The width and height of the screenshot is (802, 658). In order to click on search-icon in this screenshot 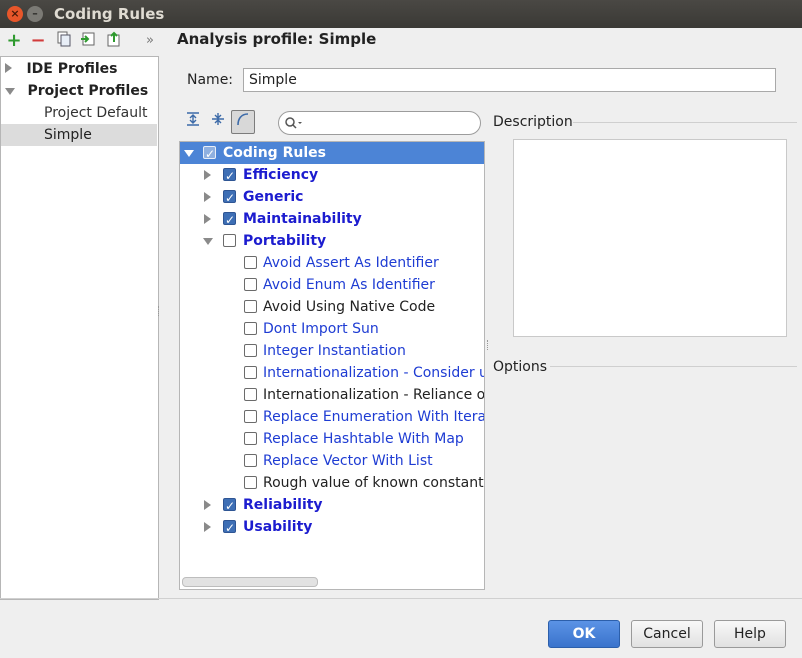, I will do `click(293, 123)`.